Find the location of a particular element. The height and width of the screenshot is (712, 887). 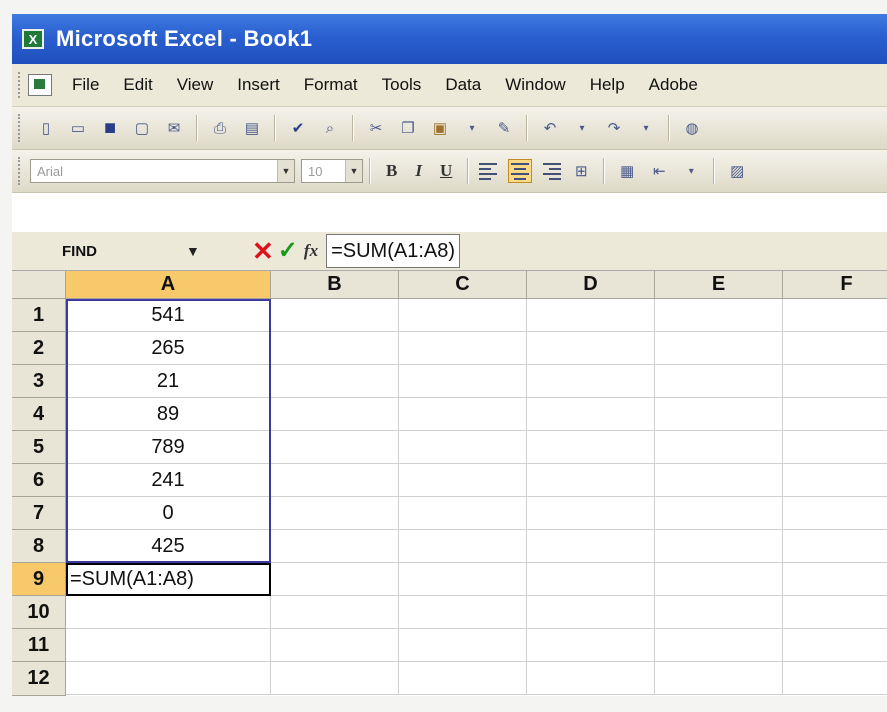

copy-icon: ❐ is located at coordinates (408, 128).